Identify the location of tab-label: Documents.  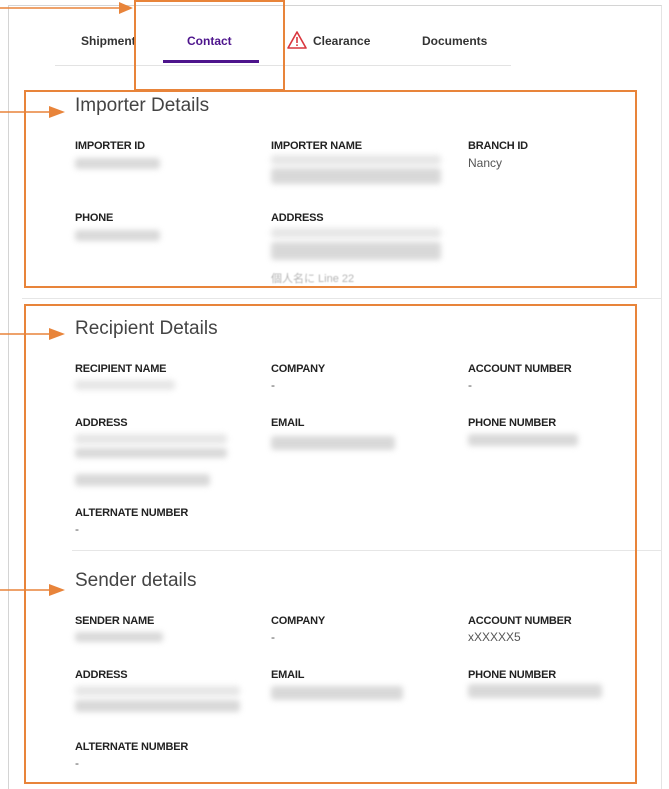
(455, 41).